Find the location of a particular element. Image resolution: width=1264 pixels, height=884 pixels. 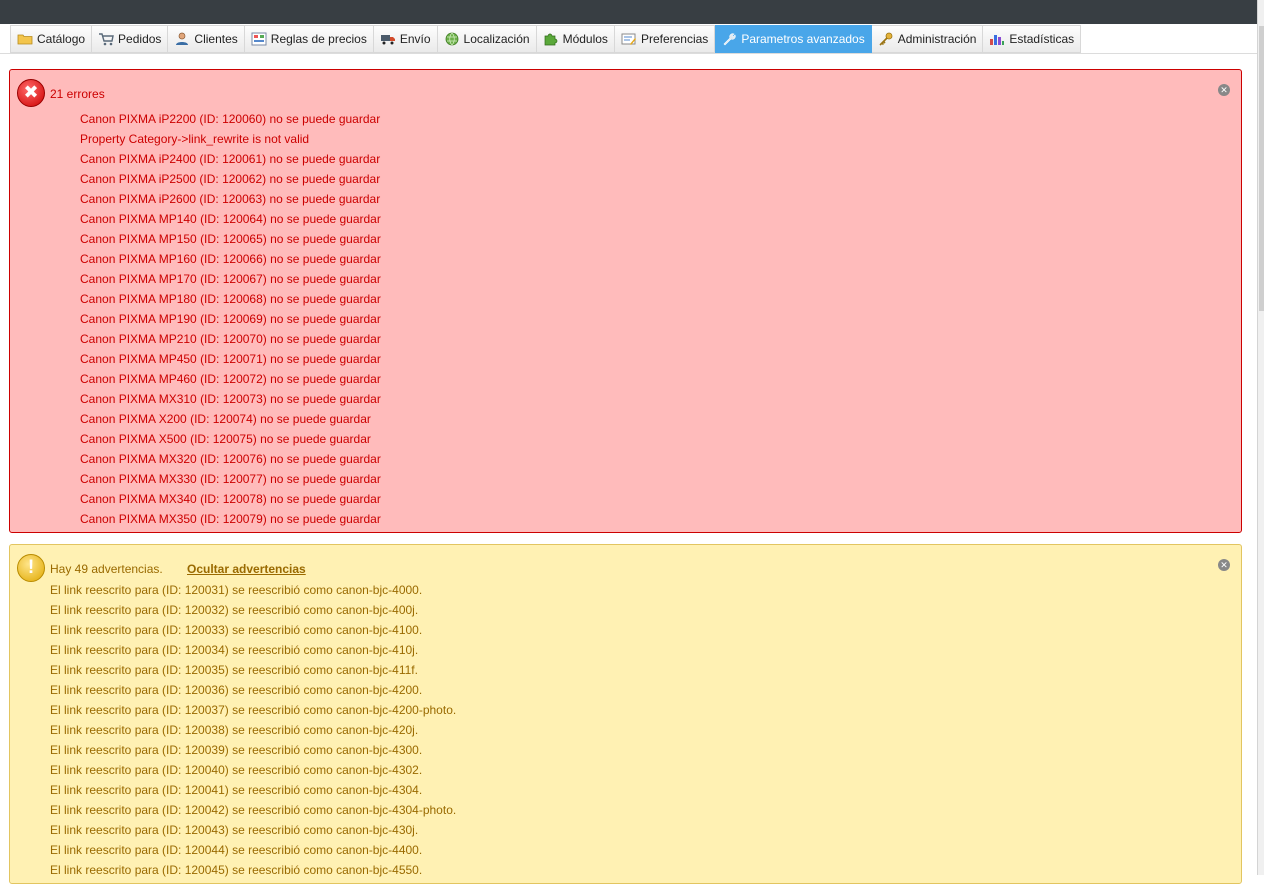

folder-icon is located at coordinates (25, 39).